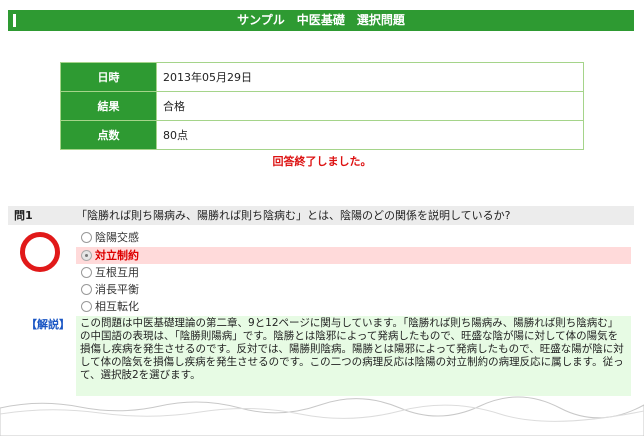 Image resolution: width=644 pixels, height=436 pixels. I want to click on result-row-outcome: 結果 合格, so click(322, 106).